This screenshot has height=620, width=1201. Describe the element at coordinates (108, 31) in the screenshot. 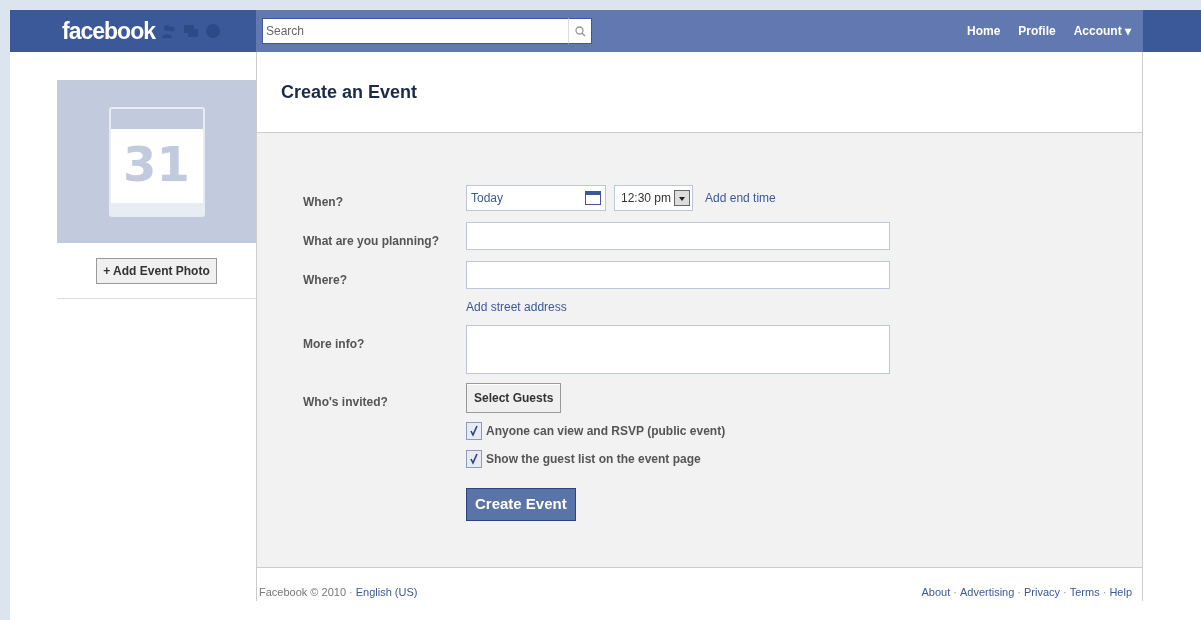

I see `logo: facebook` at that location.